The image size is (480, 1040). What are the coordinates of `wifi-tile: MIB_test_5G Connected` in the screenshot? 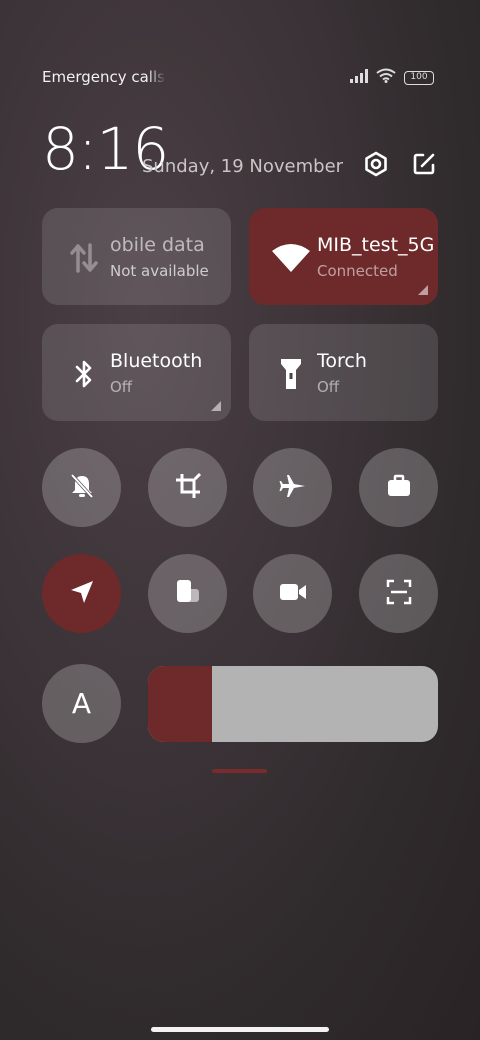 It's located at (343, 256).